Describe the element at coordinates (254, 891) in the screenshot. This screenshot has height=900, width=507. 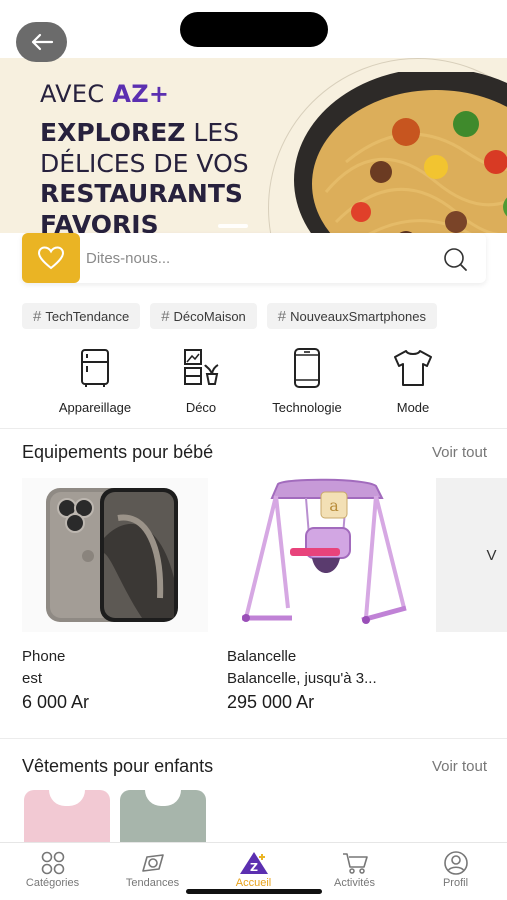
I see `home-indicator` at that location.